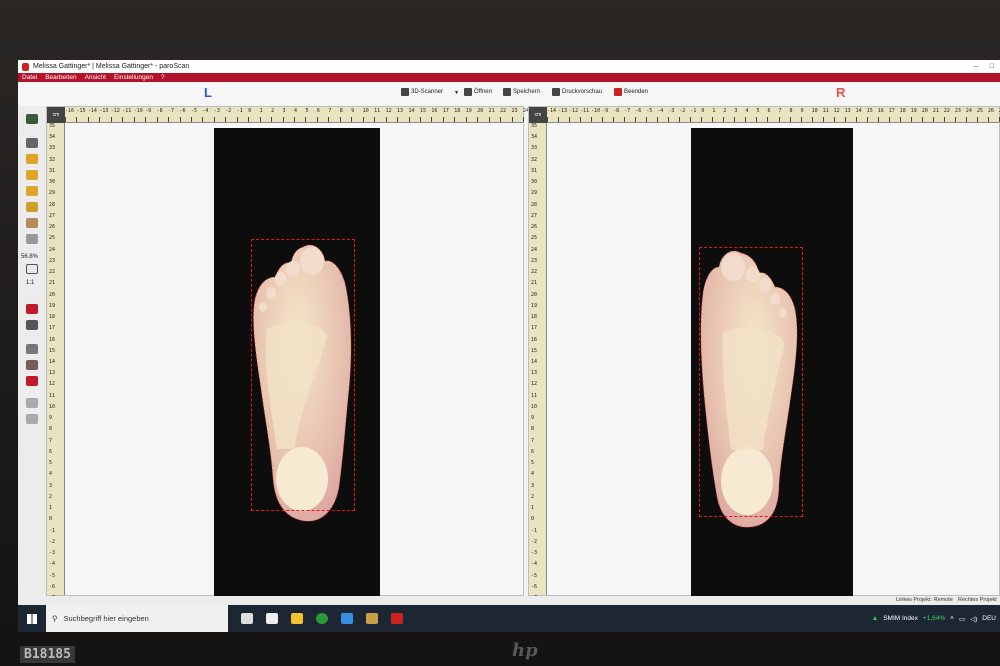 The width and height of the screenshot is (1000, 666). I want to click on taskbar-search: ⚲ Suchbegriff hier eingeben, so click(137, 618).